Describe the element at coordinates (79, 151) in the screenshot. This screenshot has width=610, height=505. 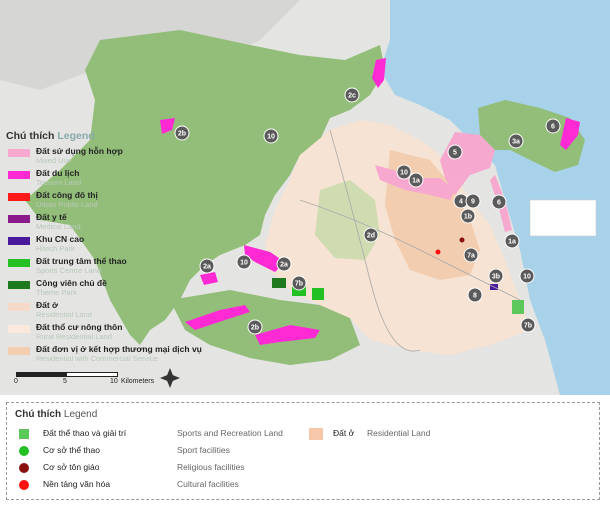
I see `legend-item-label-vi: Đất sử dụng hỗn hợp` at that location.